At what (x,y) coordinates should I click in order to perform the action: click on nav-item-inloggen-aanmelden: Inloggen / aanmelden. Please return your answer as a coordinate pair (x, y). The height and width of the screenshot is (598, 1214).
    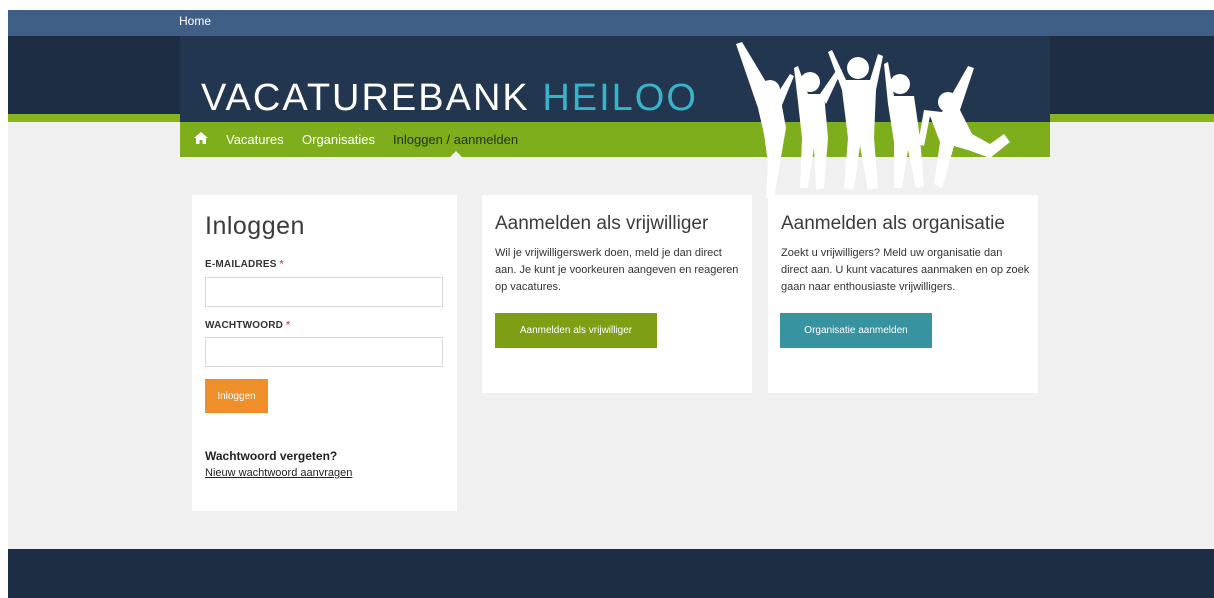
    Looking at the image, I should click on (455, 139).